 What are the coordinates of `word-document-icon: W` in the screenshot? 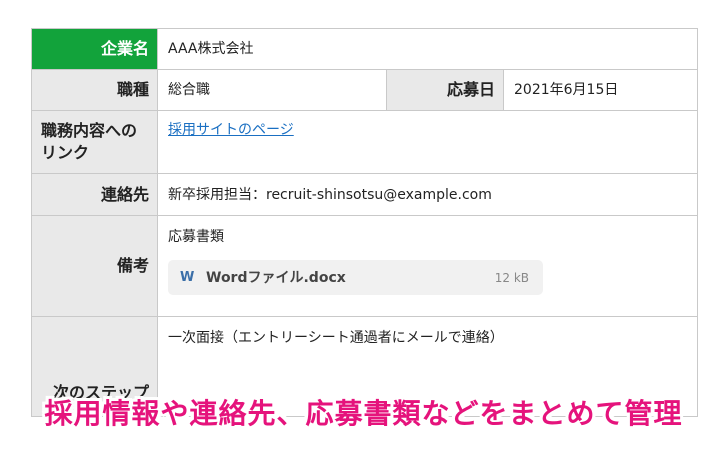 It's located at (187, 277).